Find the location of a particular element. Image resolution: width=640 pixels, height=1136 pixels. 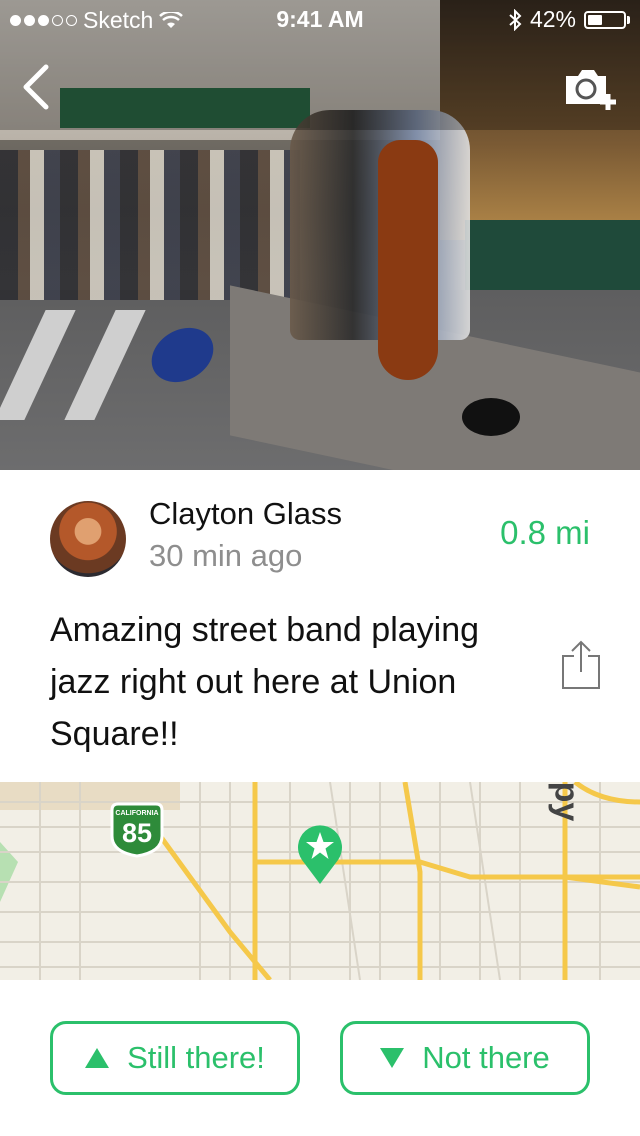

highway-number: 85 is located at coordinates (137, 833).